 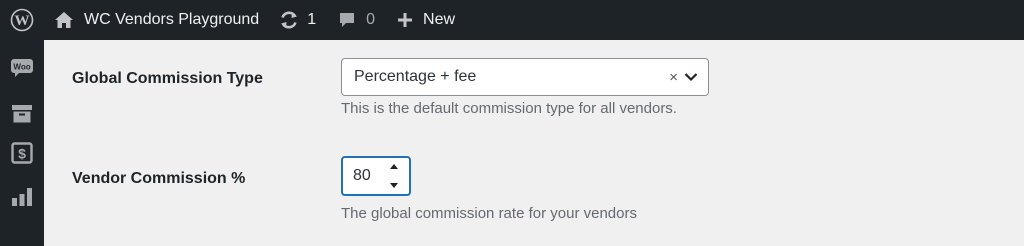 I want to click on new-content-link: New, so click(x=426, y=20).